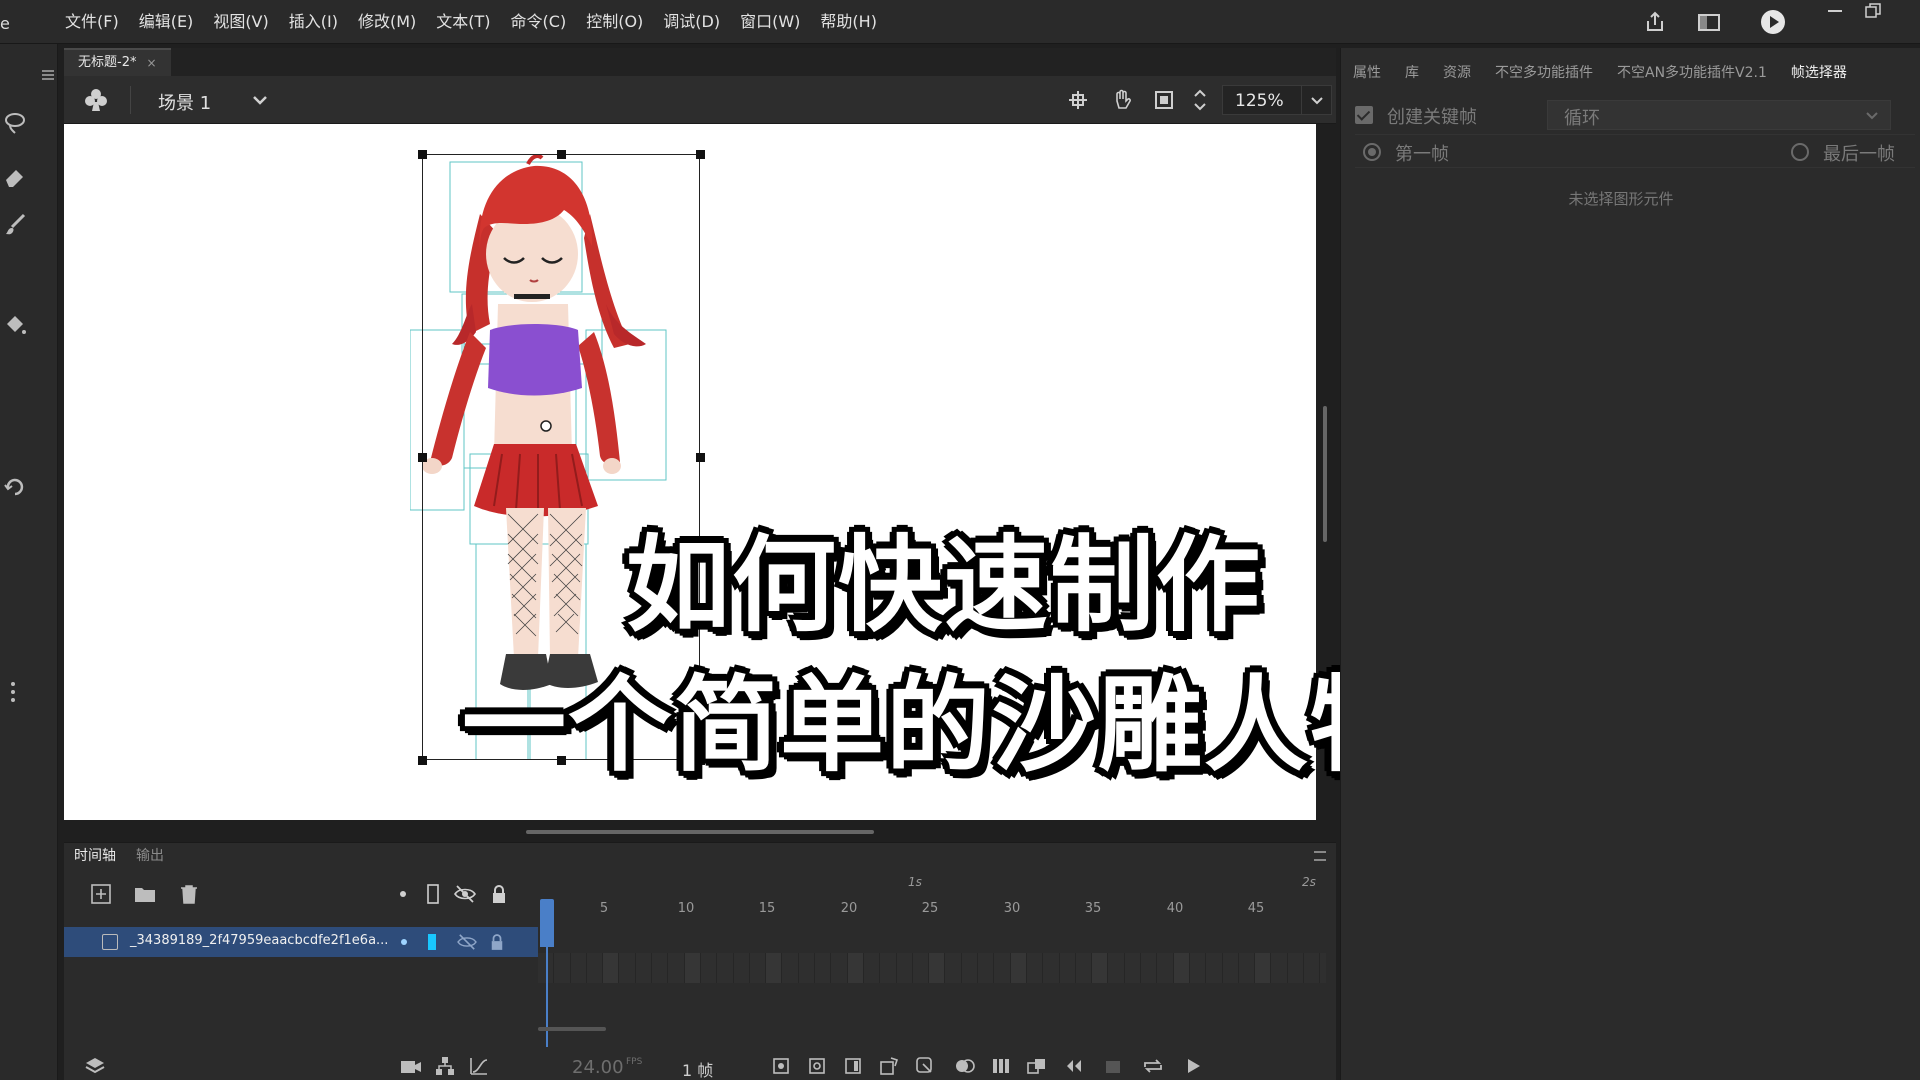 The image size is (1920, 1080). I want to click on test-movie-play-icon, so click(1773, 22).